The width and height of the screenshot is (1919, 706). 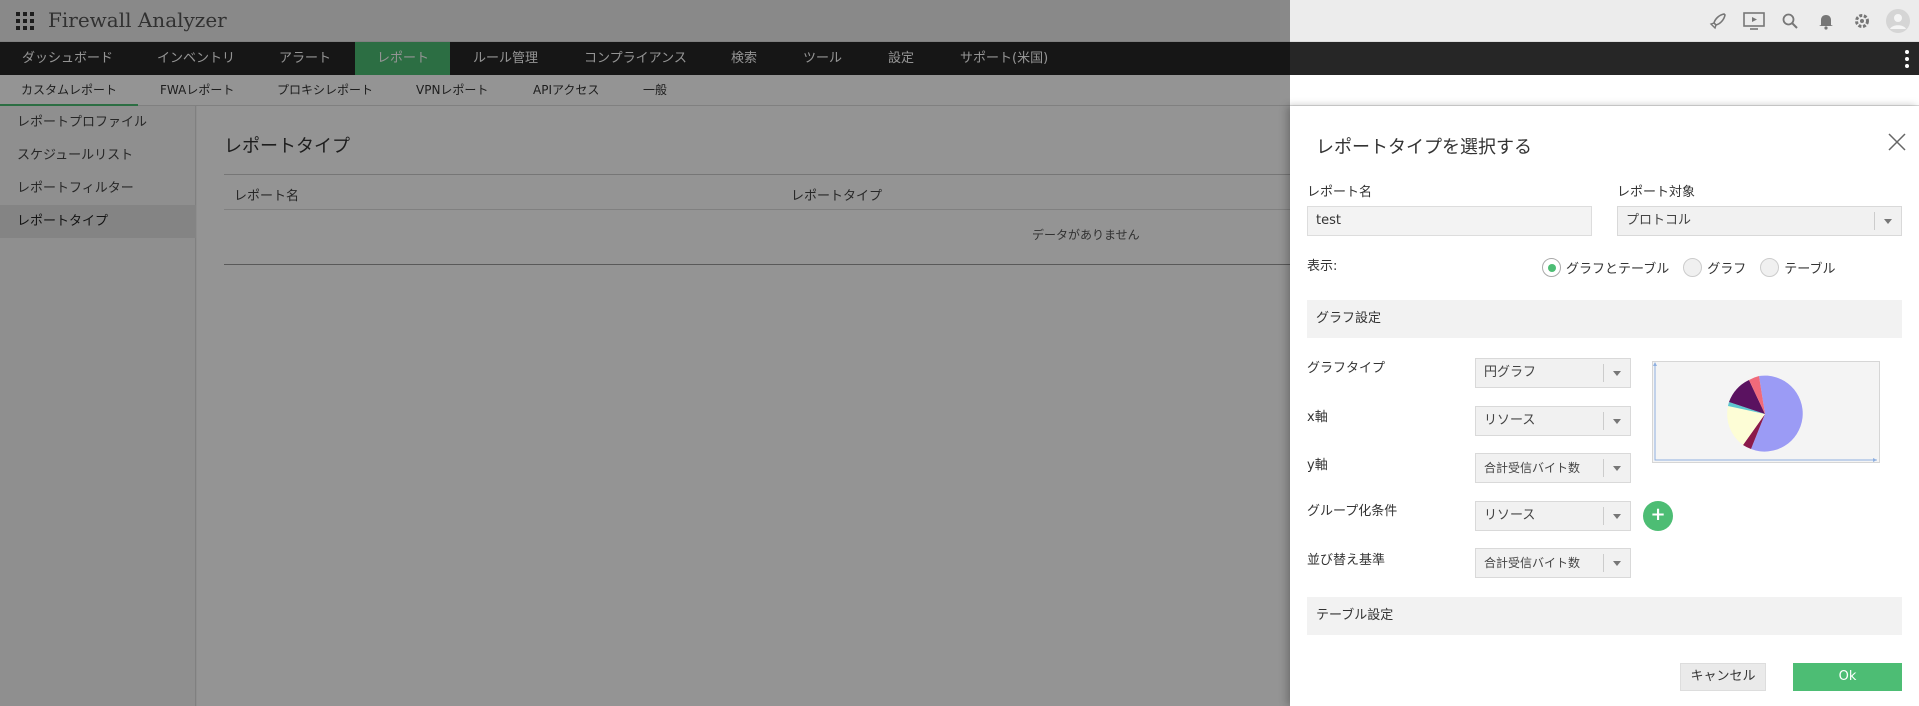 I want to click on header-icon-group, so click(x=1803, y=21).